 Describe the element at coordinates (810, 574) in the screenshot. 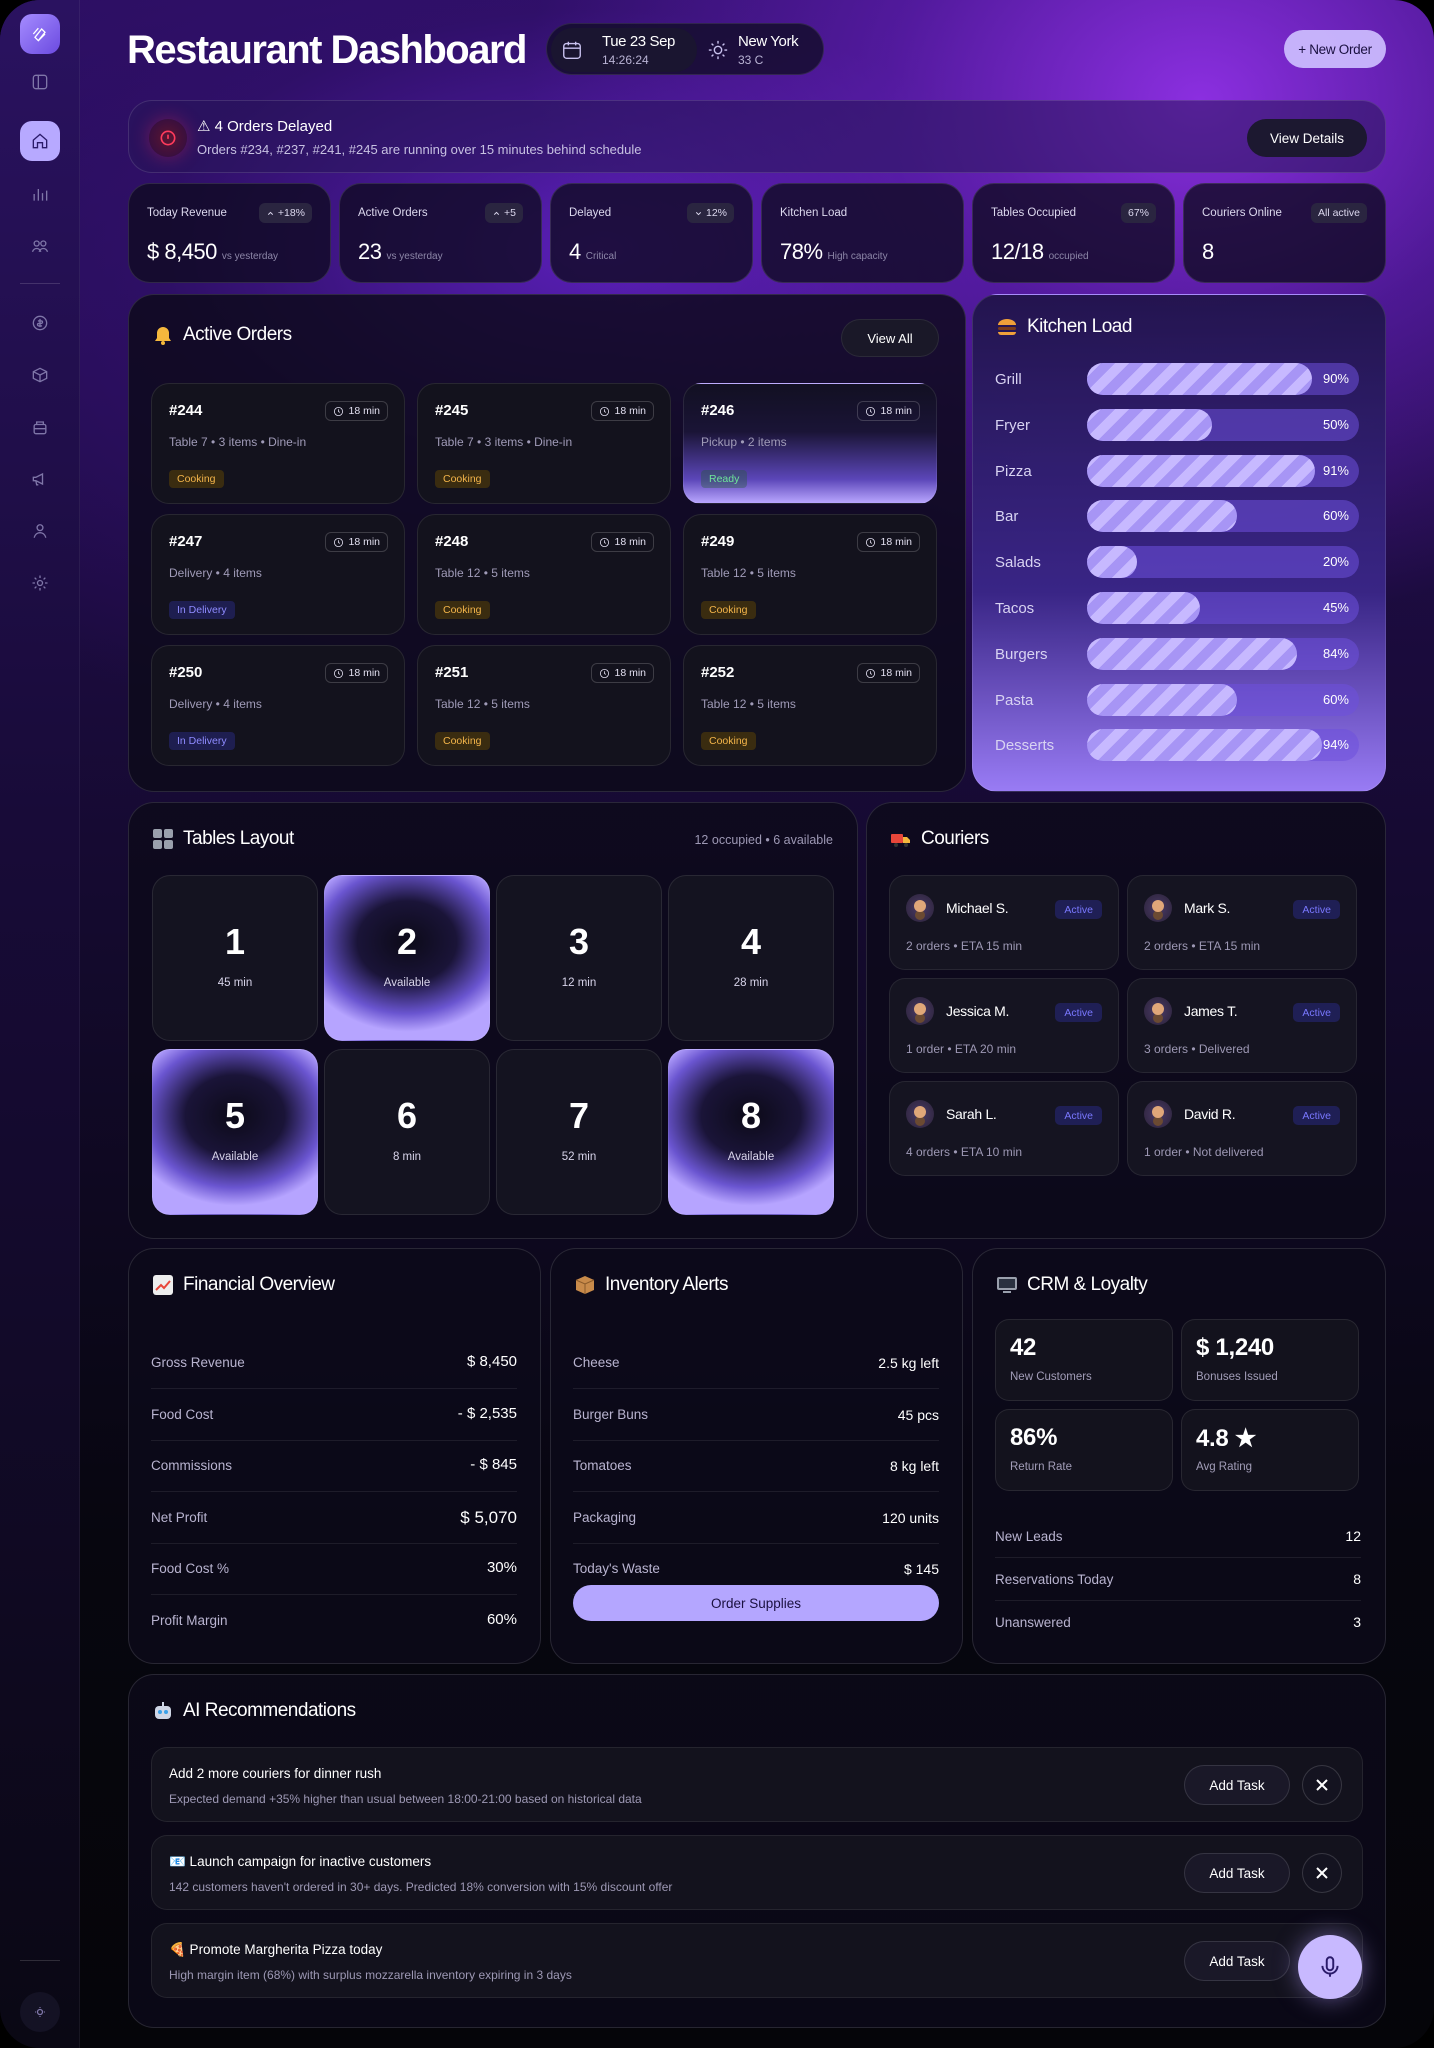

I see `order-card: #249 18 min Table 12 • 5 items Cooking` at that location.